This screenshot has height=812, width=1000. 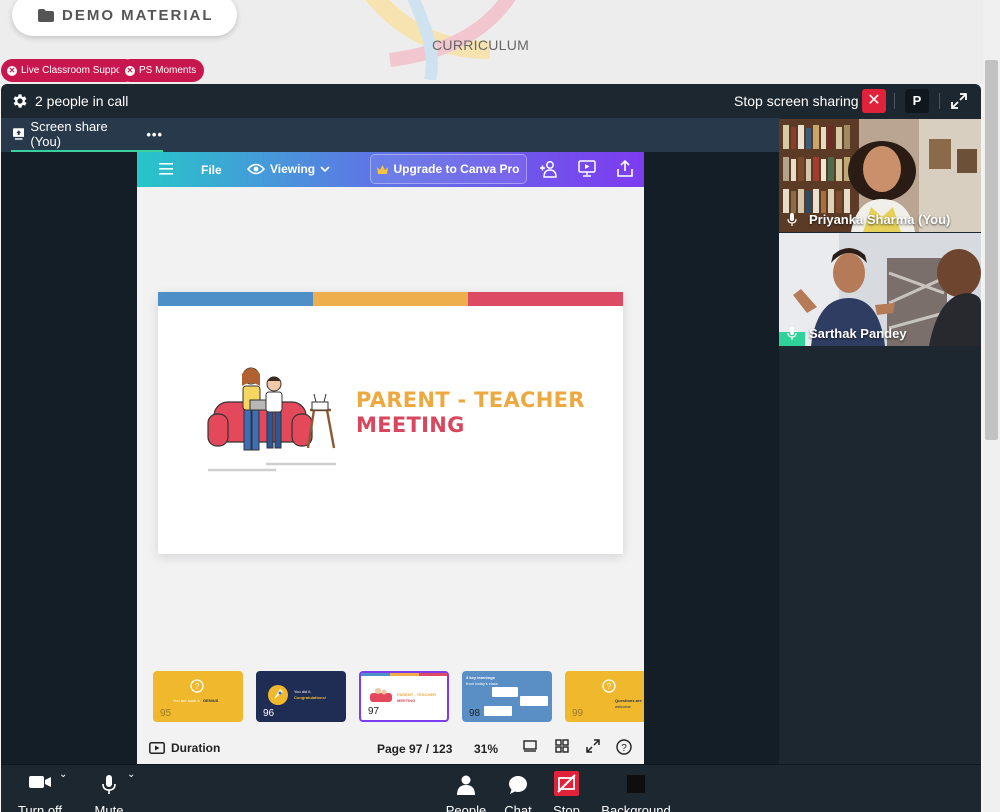 I want to click on duration-button: Duration, so click(x=184, y=748).